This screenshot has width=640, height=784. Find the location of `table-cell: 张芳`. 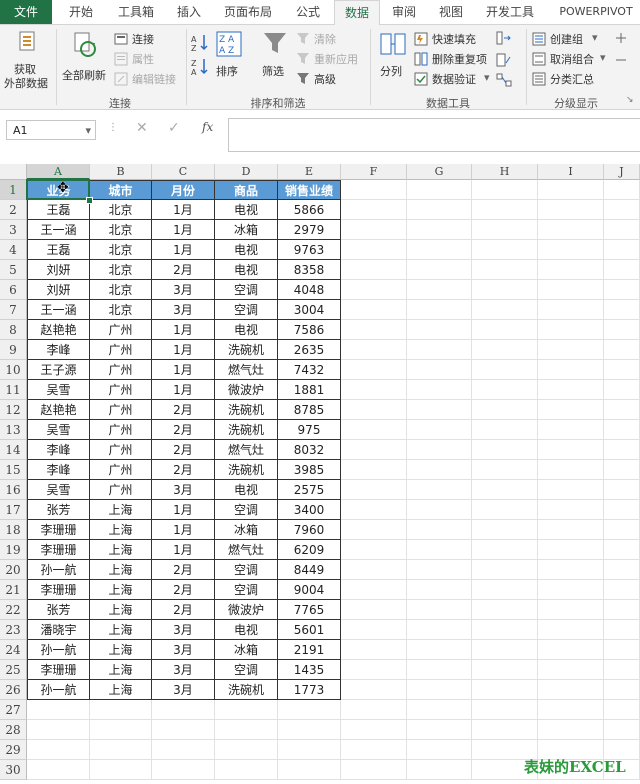

table-cell: 张芳 is located at coordinates (58, 510).